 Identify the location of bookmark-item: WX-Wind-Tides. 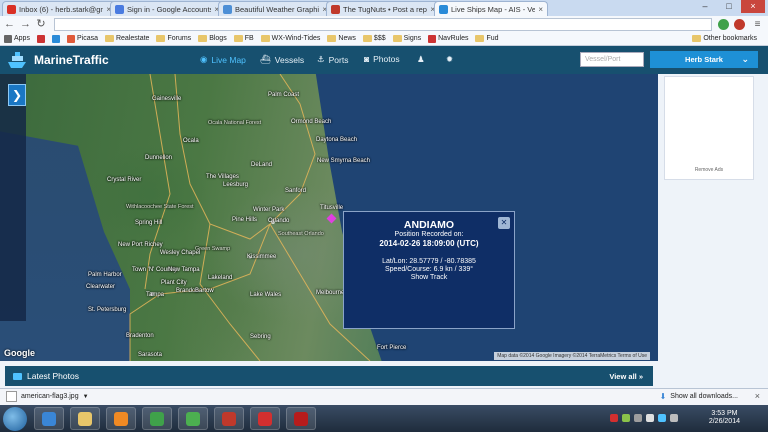
(290, 38).